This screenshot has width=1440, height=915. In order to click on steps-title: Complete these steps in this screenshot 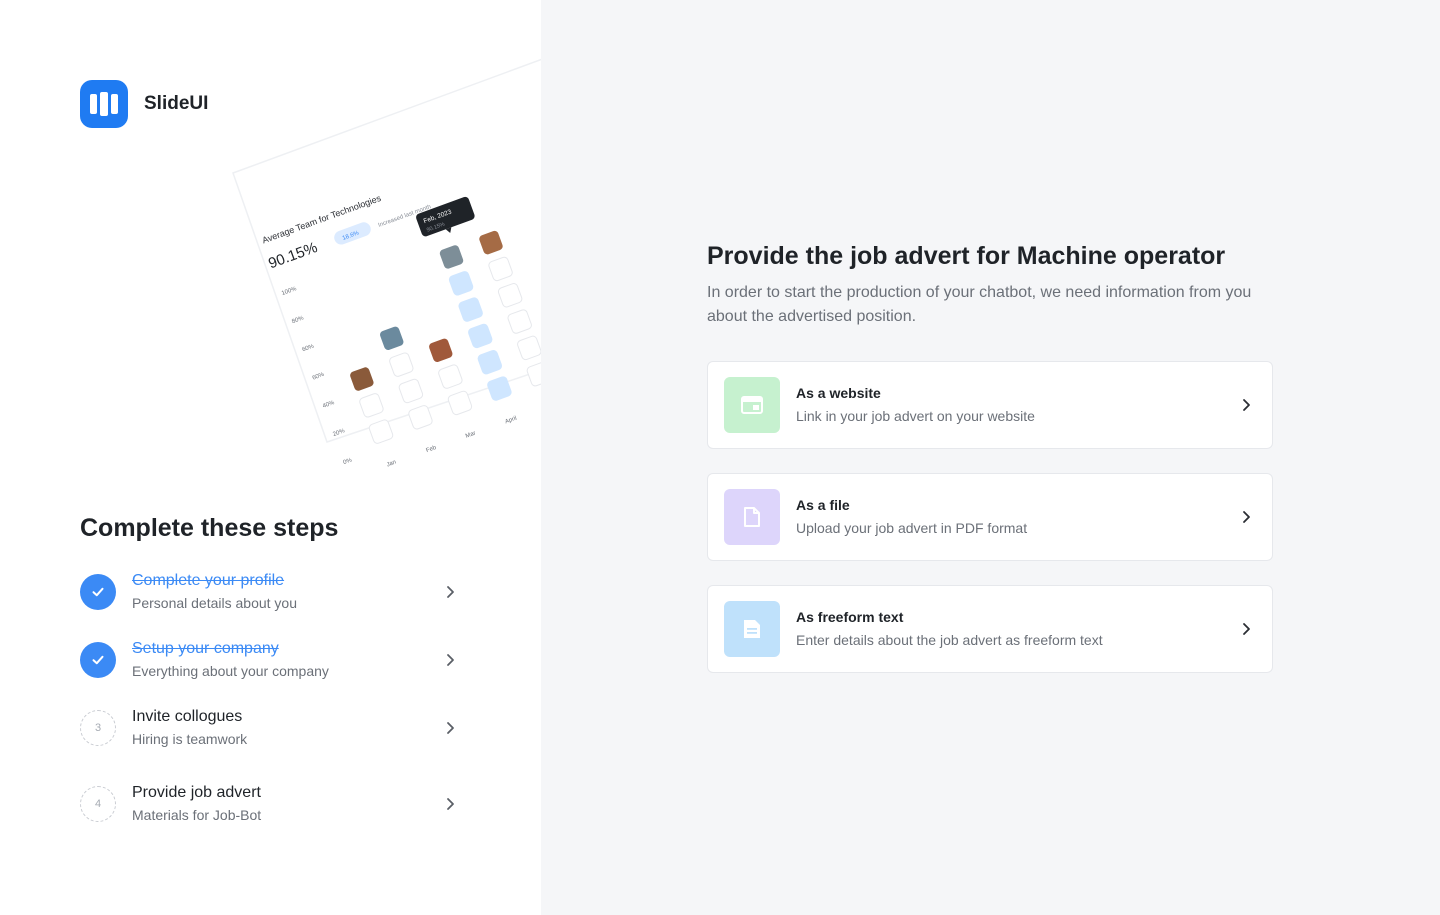, I will do `click(209, 528)`.